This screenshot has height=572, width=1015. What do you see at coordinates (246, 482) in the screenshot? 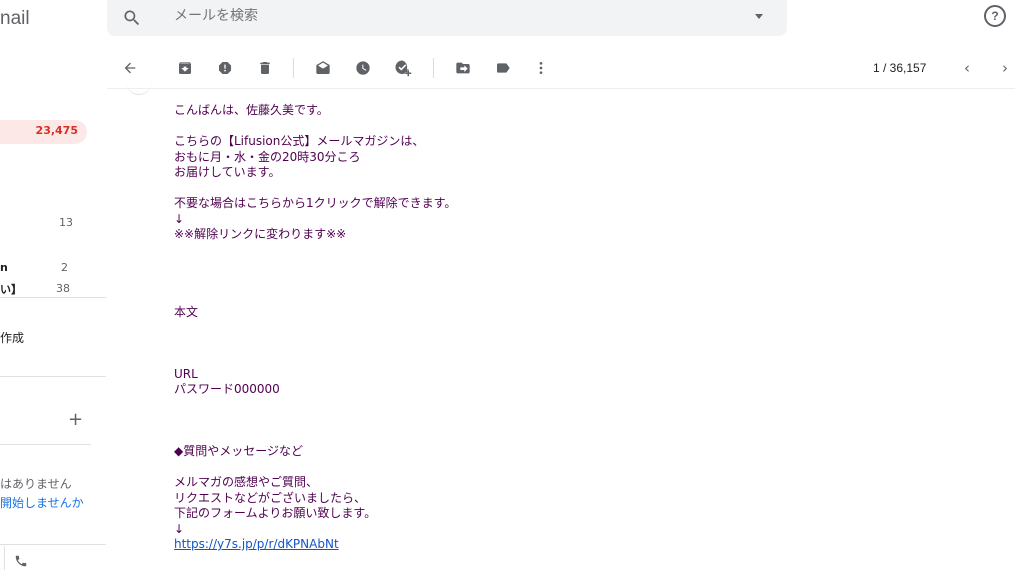
I see `email-line: メルマガの感想やご質問、` at bounding box center [246, 482].